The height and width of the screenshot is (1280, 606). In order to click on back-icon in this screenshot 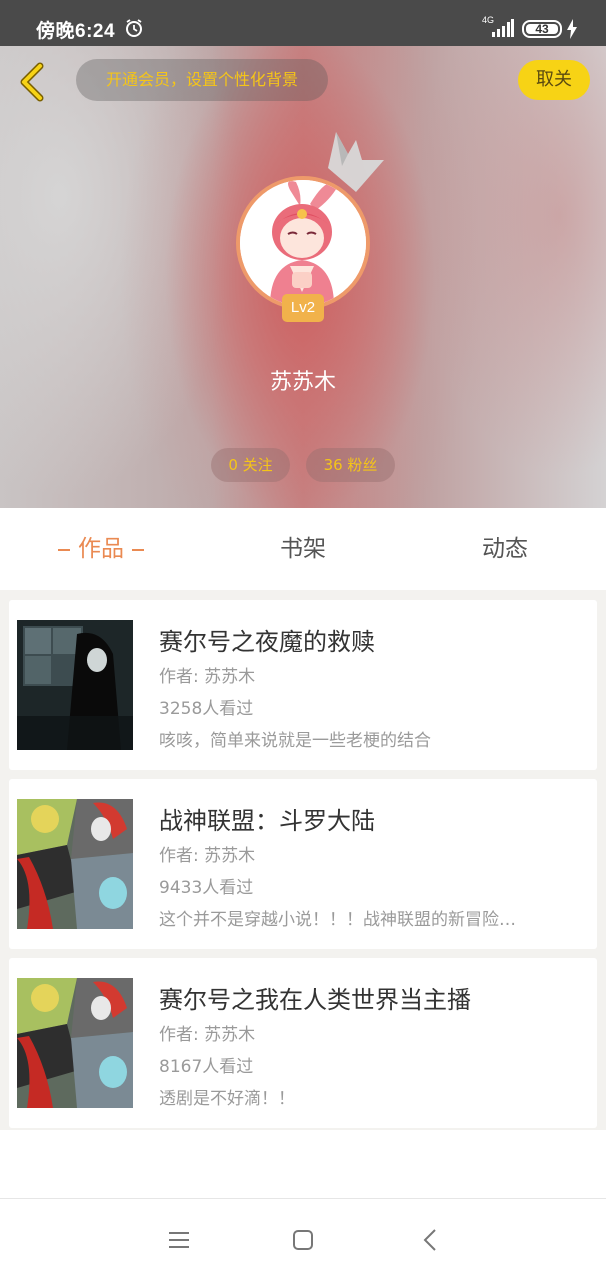, I will do `click(431, 1240)`.